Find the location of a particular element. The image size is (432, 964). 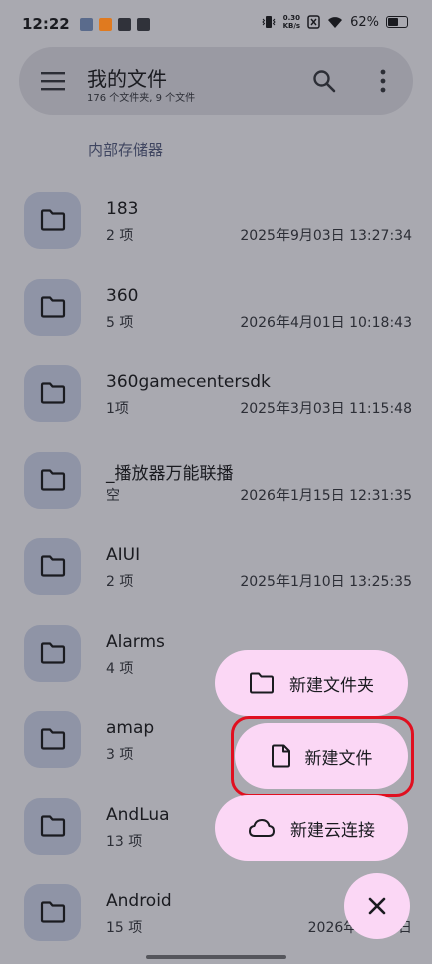

folder-name: 360gamecentersdk is located at coordinates (188, 382).